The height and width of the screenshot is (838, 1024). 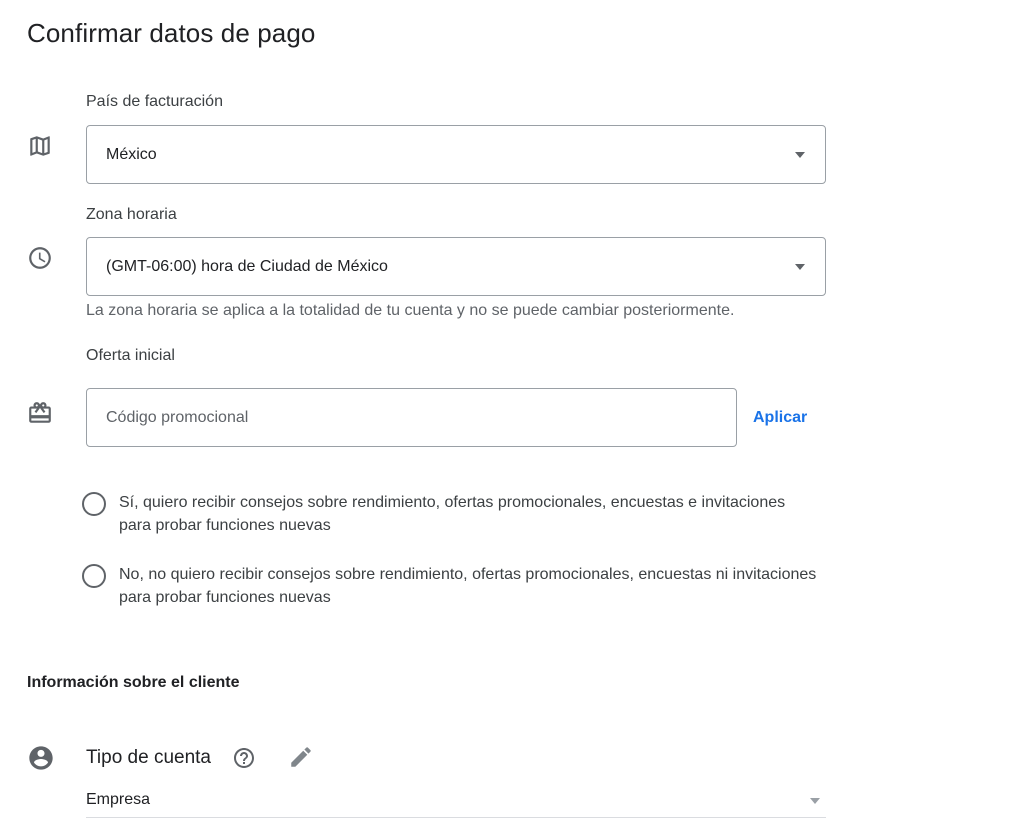 What do you see at coordinates (780, 418) in the screenshot?
I see `apply-button: Aplicar` at bounding box center [780, 418].